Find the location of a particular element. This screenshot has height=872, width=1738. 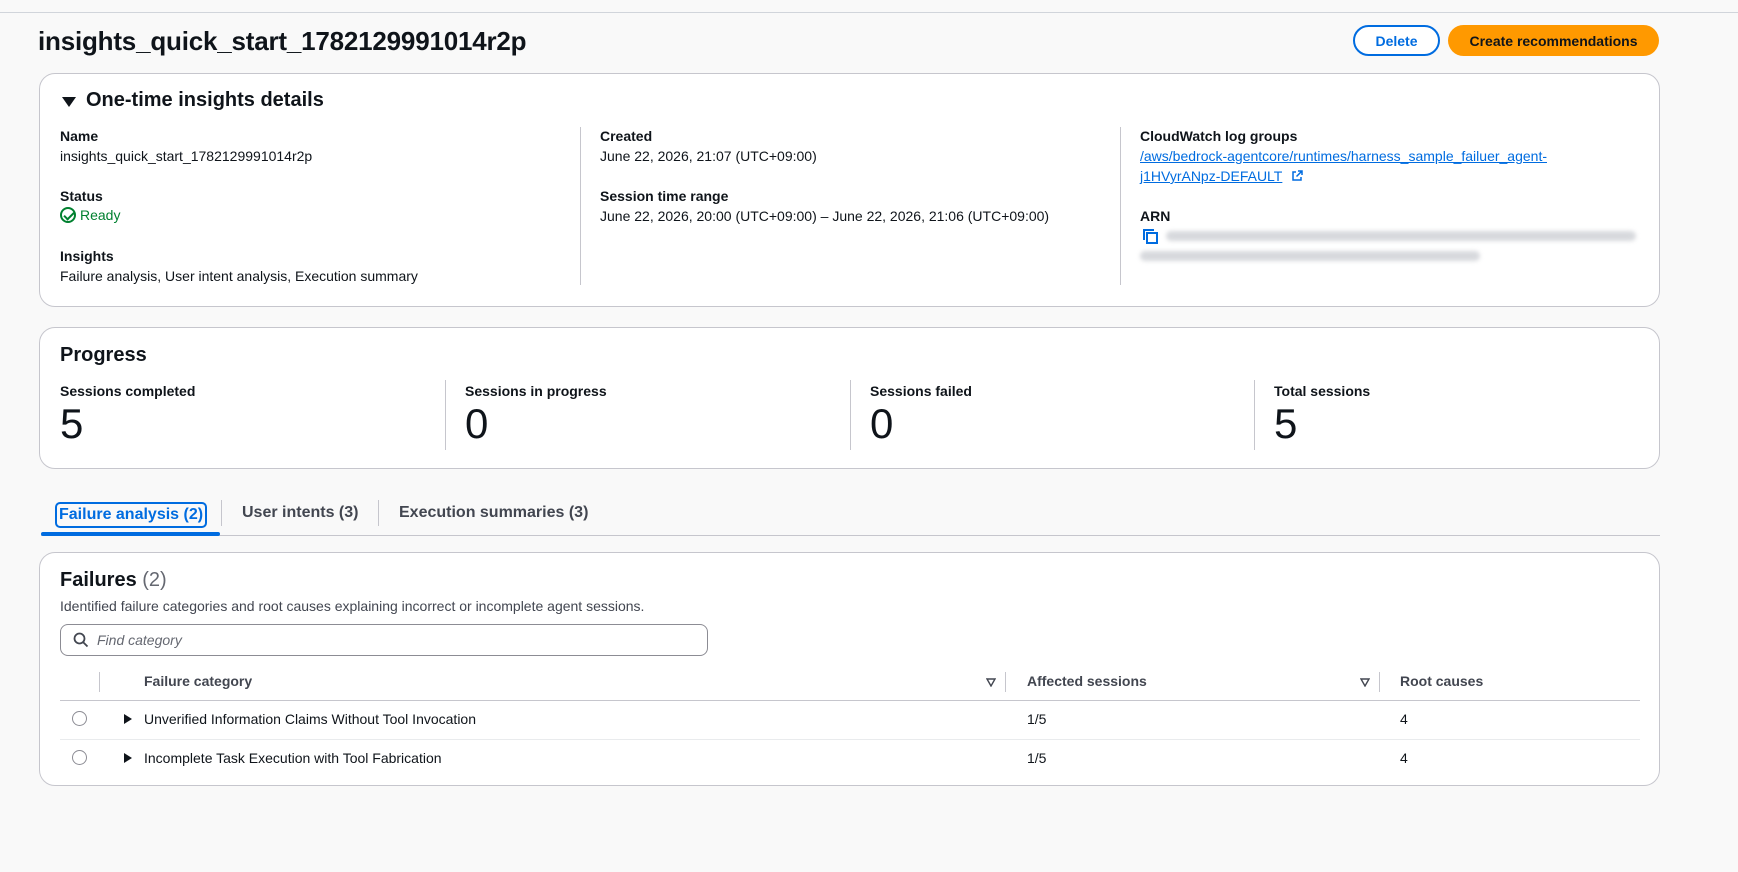

sessions-in-progress-label: Sessions in progress is located at coordinates (536, 391).